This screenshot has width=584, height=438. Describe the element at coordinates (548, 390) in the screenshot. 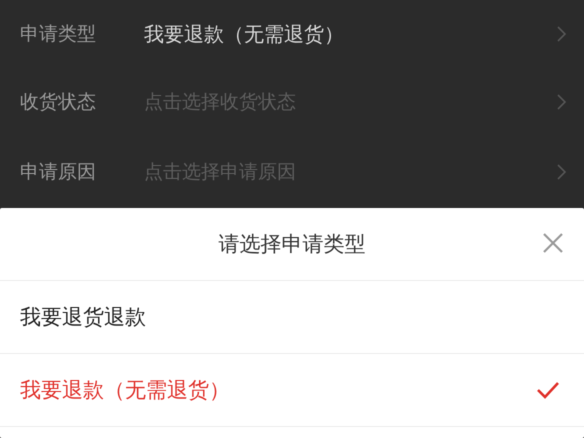

I see `checkmark-icon` at that location.